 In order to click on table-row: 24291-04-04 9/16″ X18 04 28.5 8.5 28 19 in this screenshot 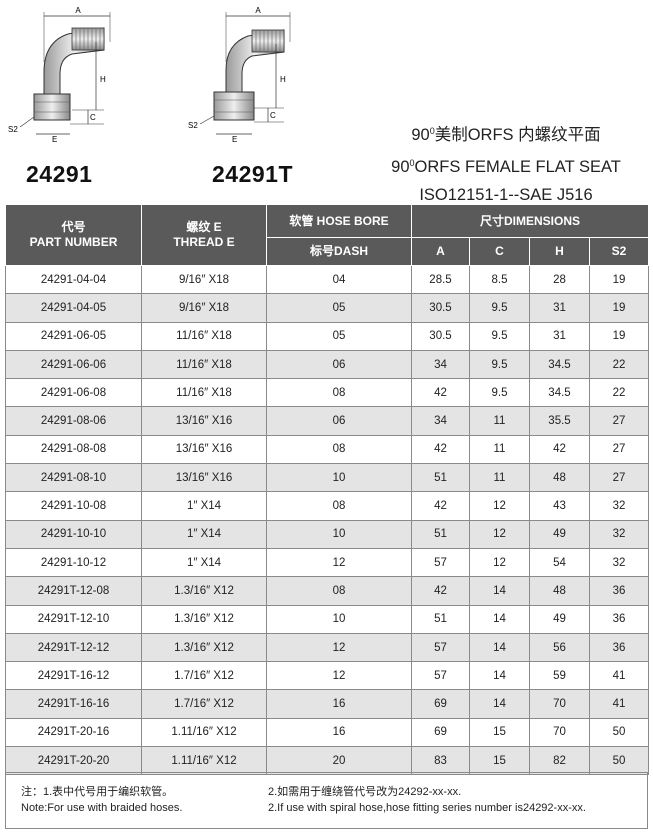, I will do `click(327, 279)`.